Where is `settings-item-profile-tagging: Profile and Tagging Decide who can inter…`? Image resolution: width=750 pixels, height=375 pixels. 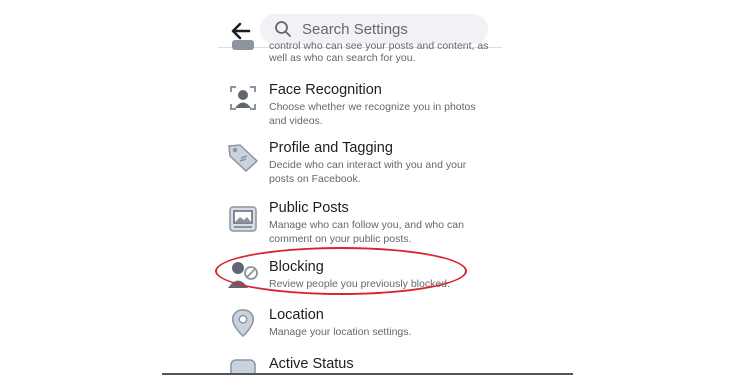 settings-item-profile-tagging: Profile and Tagging Decide who can inter… is located at coordinates (360, 163).